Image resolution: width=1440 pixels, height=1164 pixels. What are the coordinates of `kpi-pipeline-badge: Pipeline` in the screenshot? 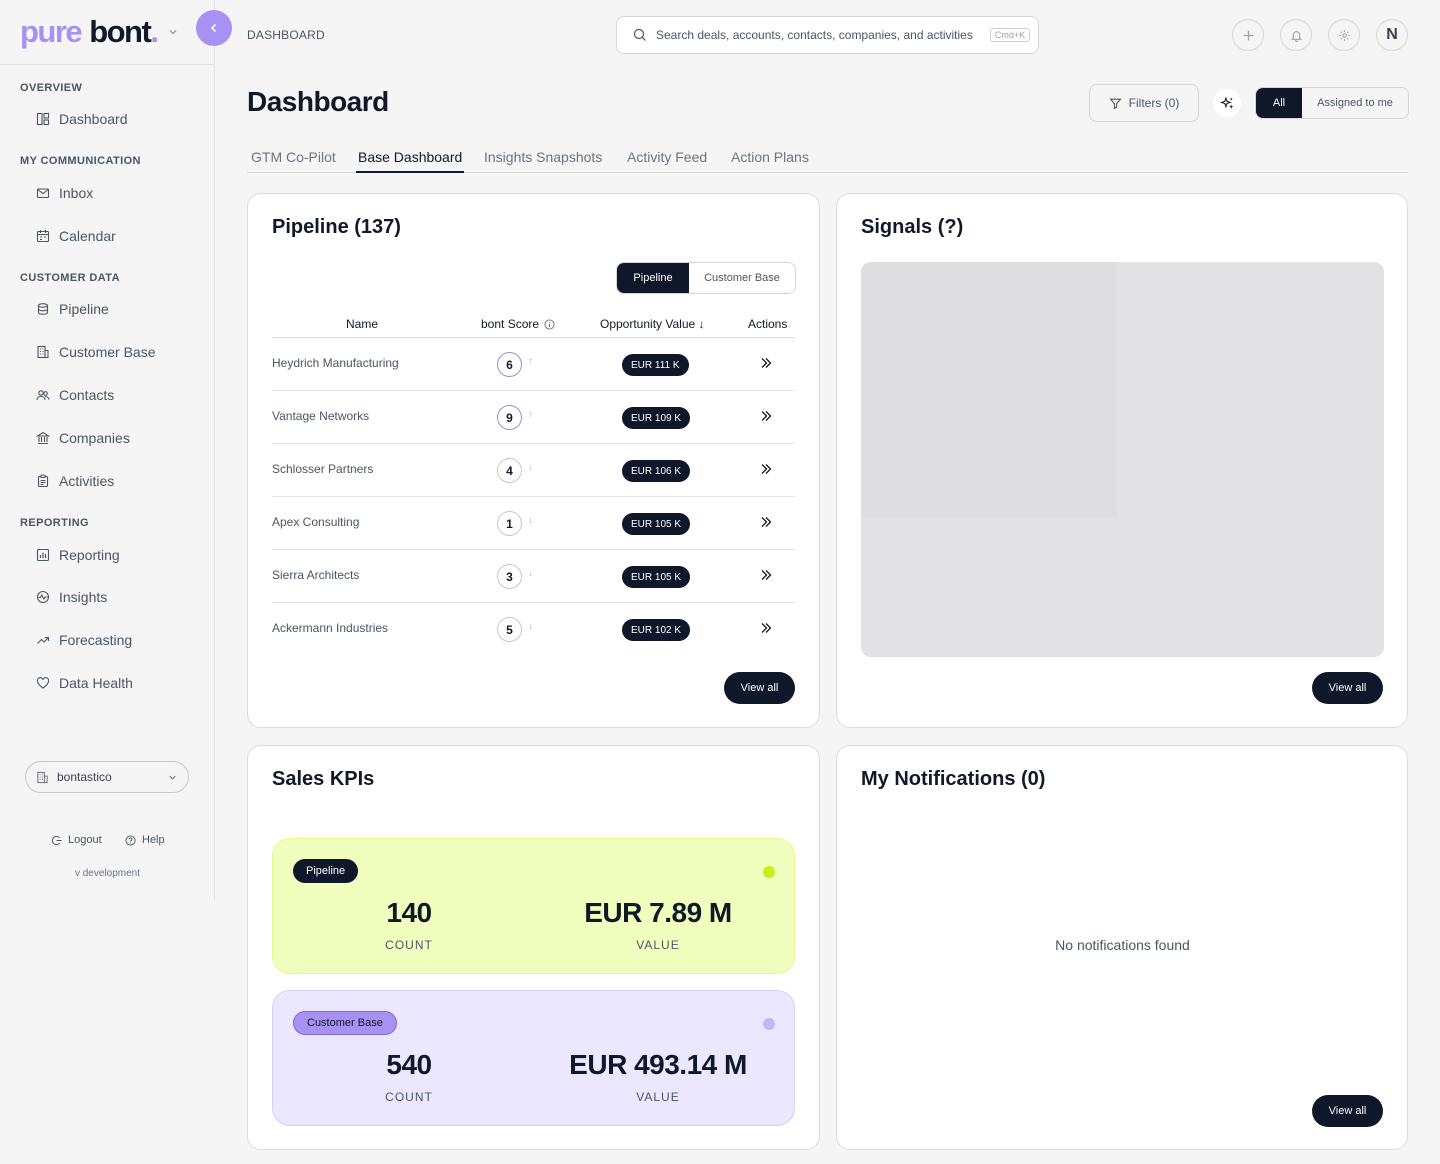 It's located at (326, 871).